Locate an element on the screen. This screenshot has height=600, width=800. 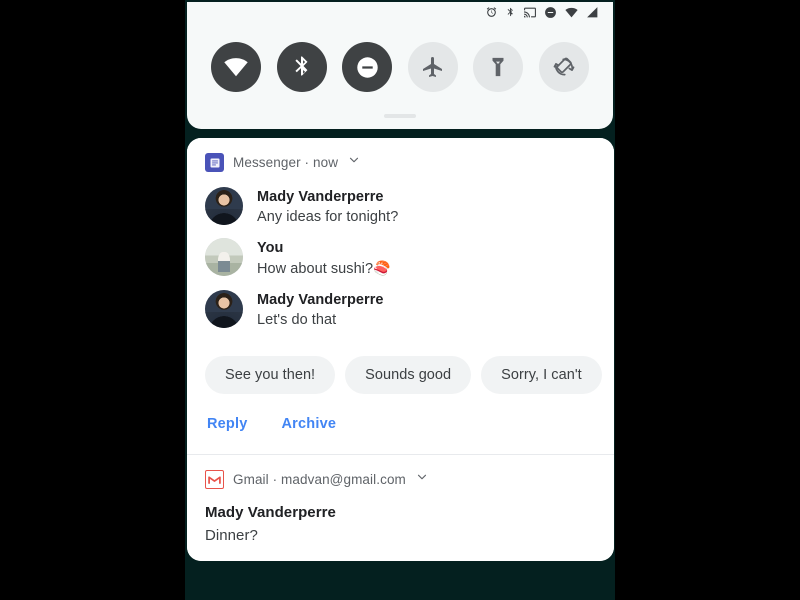
smart-reply-chip-sounds-good: Sounds good is located at coordinates (408, 375).